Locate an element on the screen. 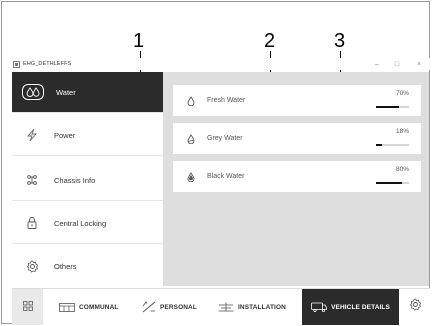 The image size is (432, 326). sidebar-item-label: Chassis Info is located at coordinates (75, 180).